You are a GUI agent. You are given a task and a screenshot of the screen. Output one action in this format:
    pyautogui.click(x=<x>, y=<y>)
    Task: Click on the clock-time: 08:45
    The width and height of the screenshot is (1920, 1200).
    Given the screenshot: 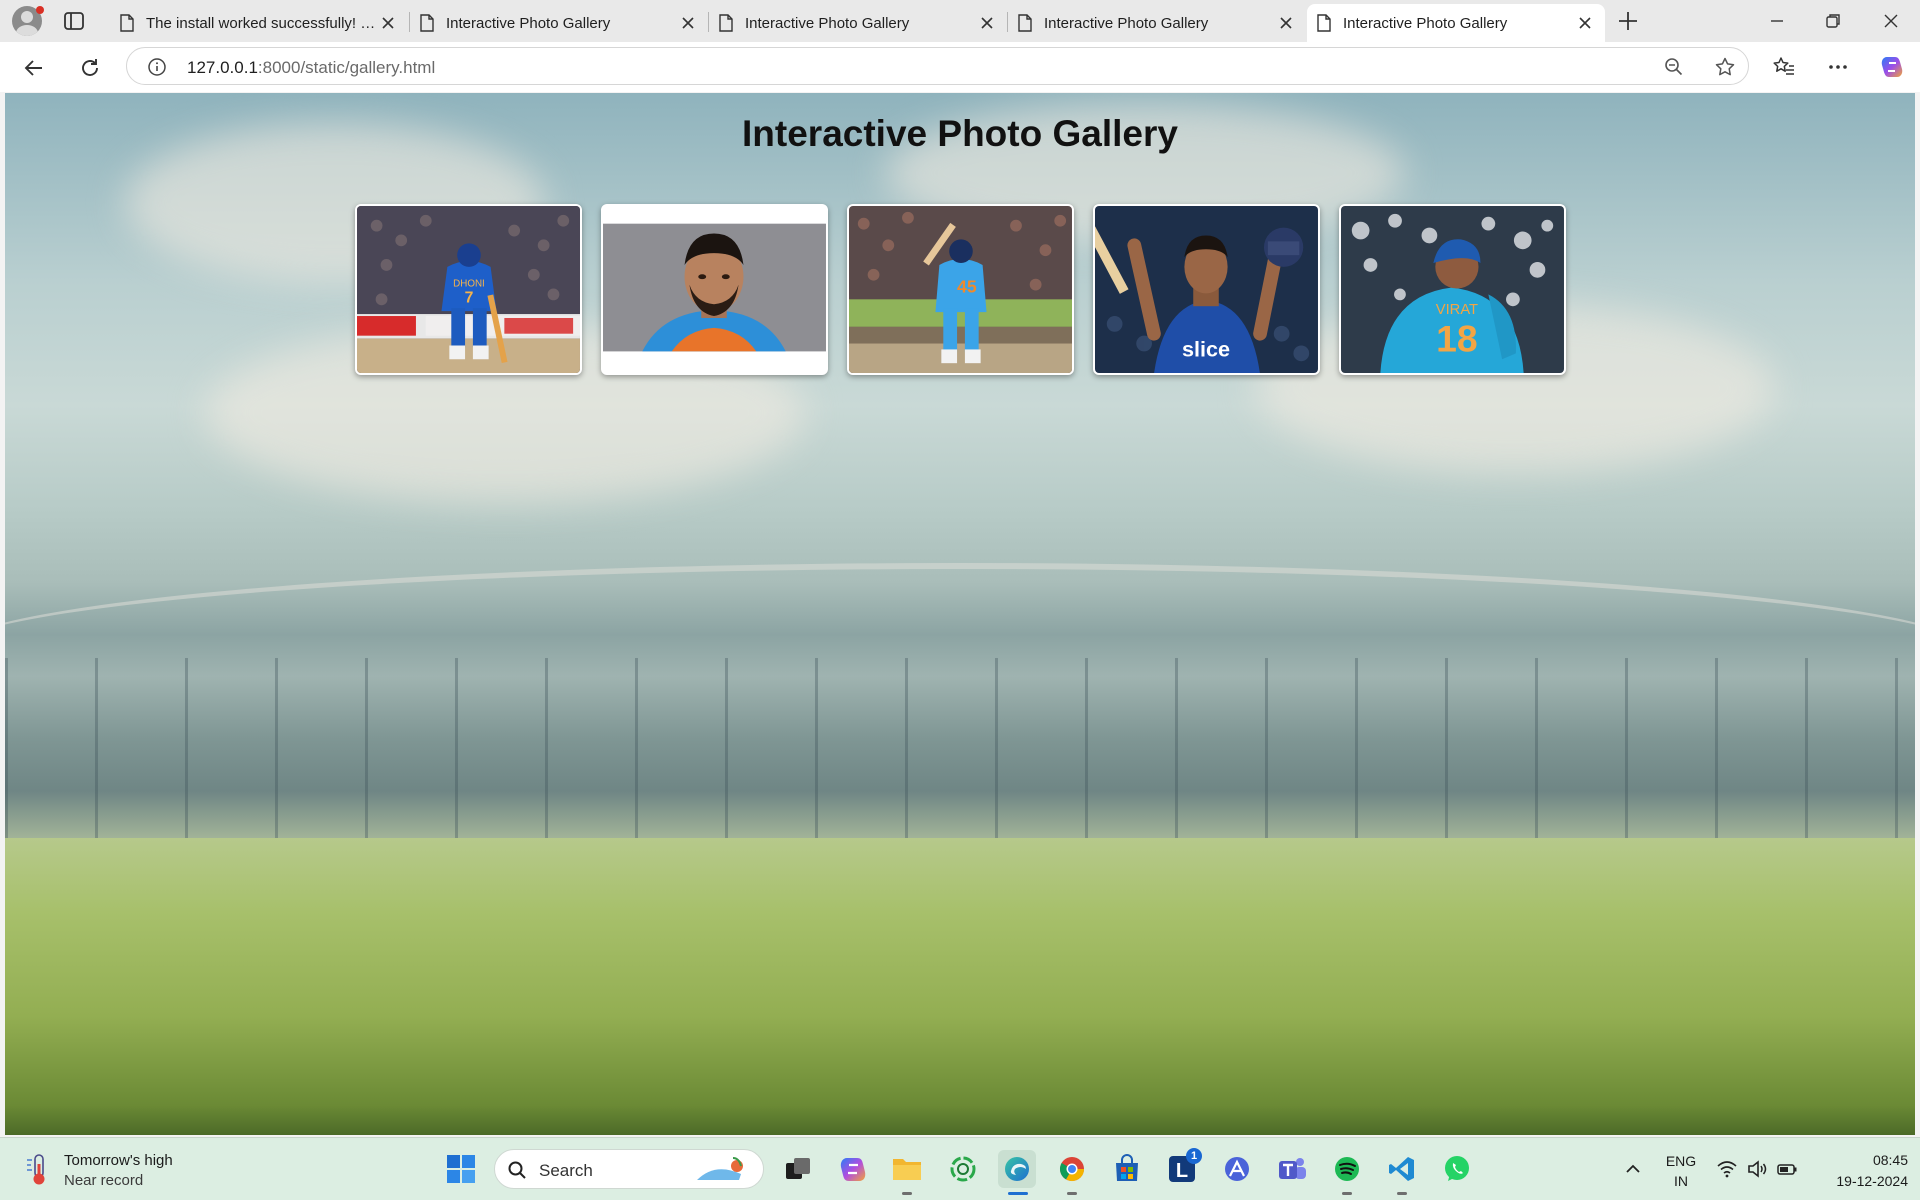 What is the action you would take?
    pyautogui.click(x=1863, y=1160)
    